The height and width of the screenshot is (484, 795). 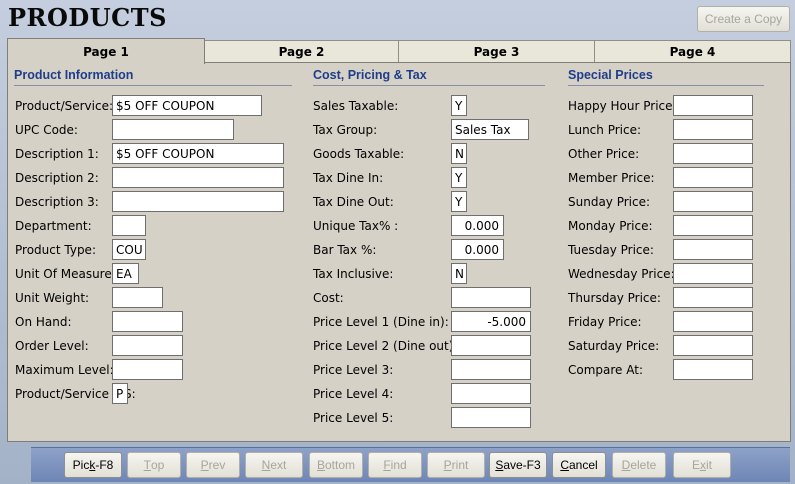 I want to click on bar-tax-label: Bar Tax %:, so click(x=345, y=250).